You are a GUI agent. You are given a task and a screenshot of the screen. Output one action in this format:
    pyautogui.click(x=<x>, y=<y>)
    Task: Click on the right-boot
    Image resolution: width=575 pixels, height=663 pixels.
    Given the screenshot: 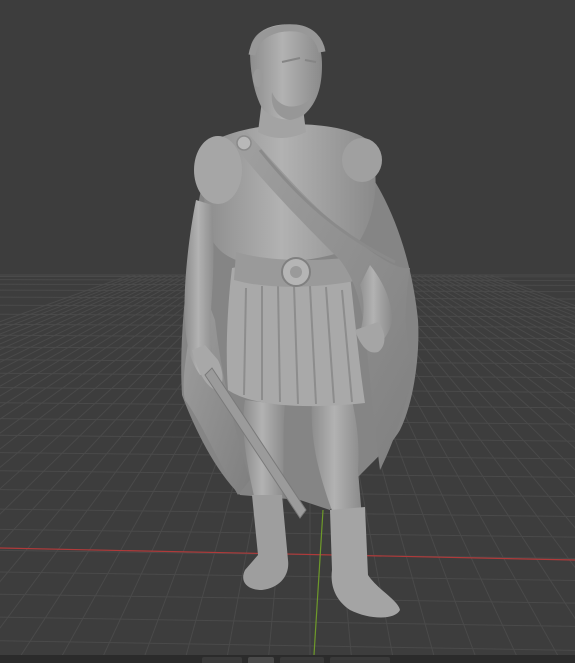 What is the action you would take?
    pyautogui.click(x=365, y=562)
    